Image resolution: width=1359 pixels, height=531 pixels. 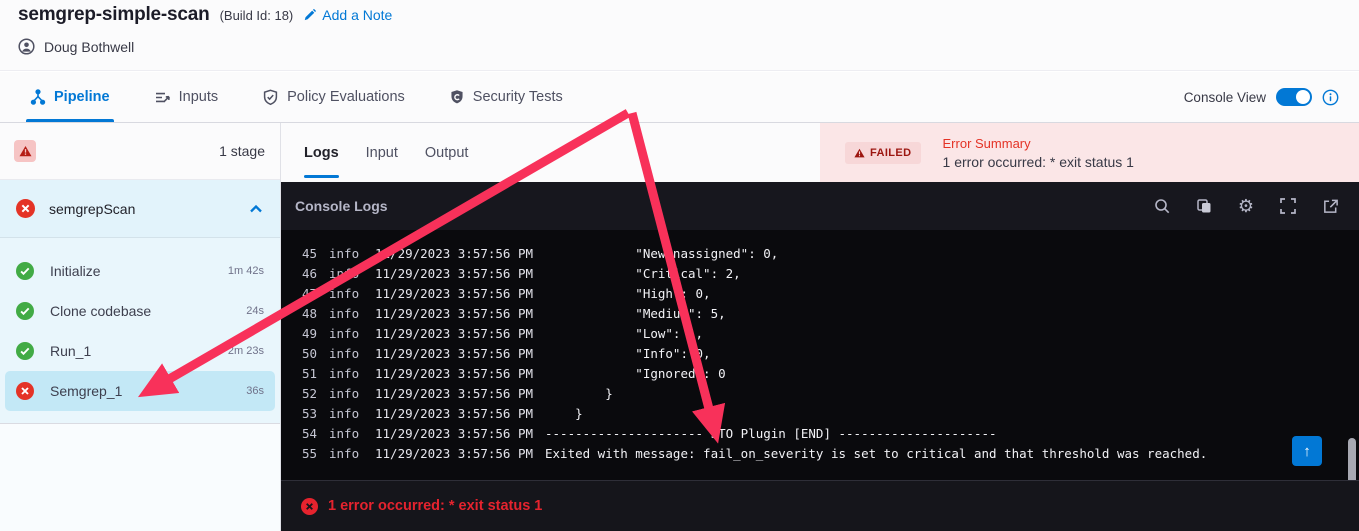 I want to click on page-title: semgrep-simple-scan, so click(x=114, y=14).